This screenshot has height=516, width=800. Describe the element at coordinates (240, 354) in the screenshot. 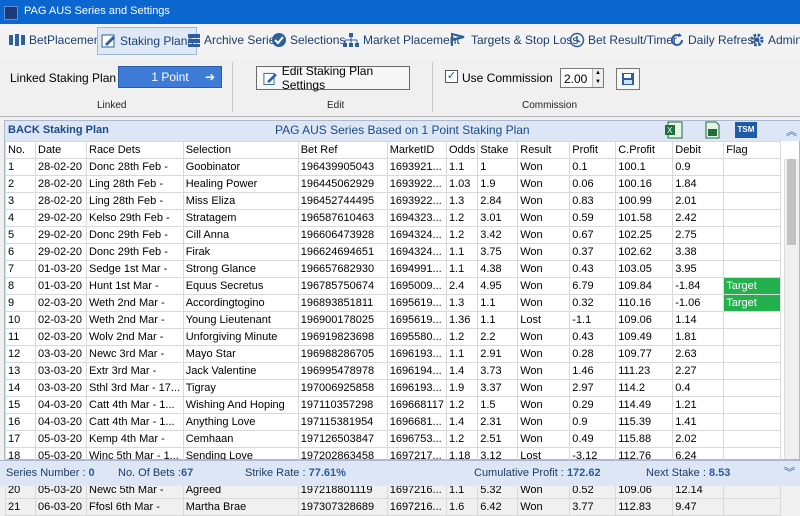

I see `table-cell: Mayo Star` at that location.